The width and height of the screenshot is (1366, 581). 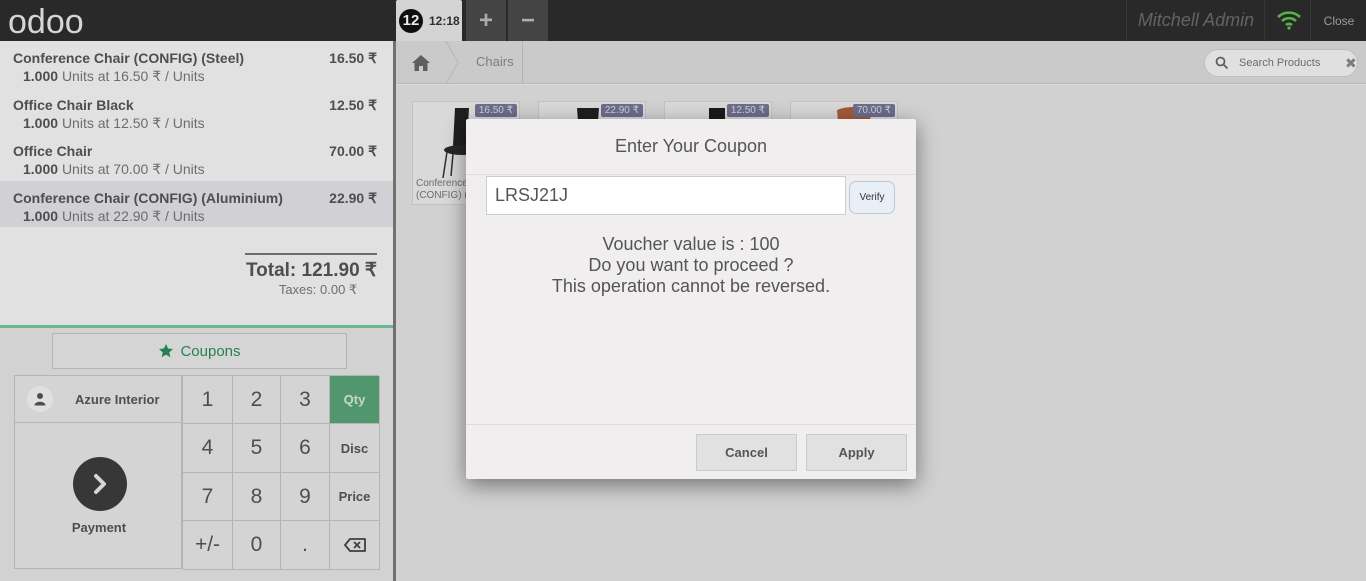 I want to click on verify-button: Verify, so click(x=872, y=197).